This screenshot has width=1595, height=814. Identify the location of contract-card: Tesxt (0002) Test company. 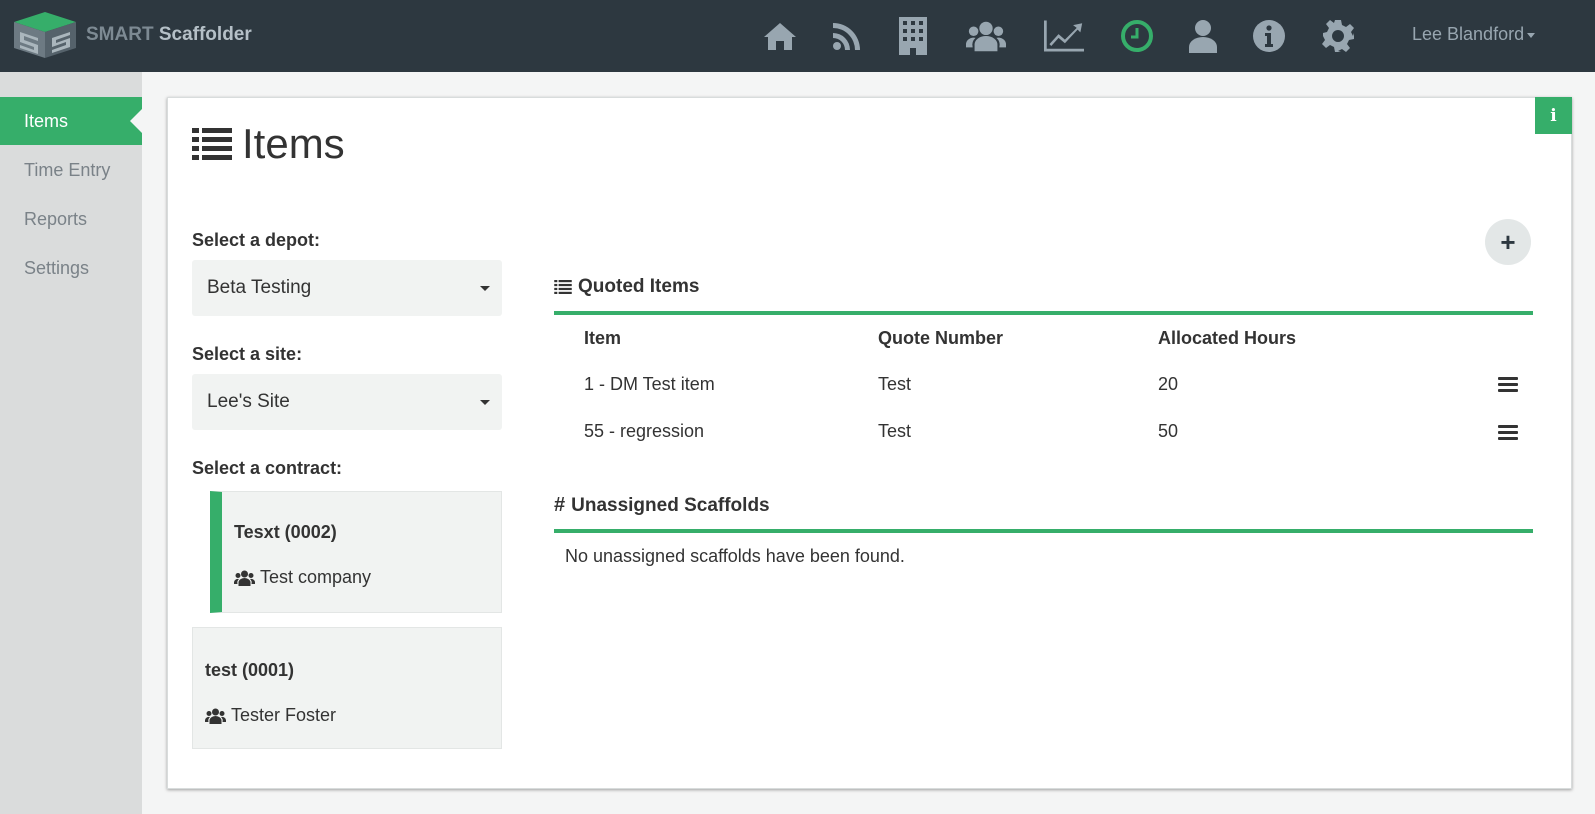
(356, 552).